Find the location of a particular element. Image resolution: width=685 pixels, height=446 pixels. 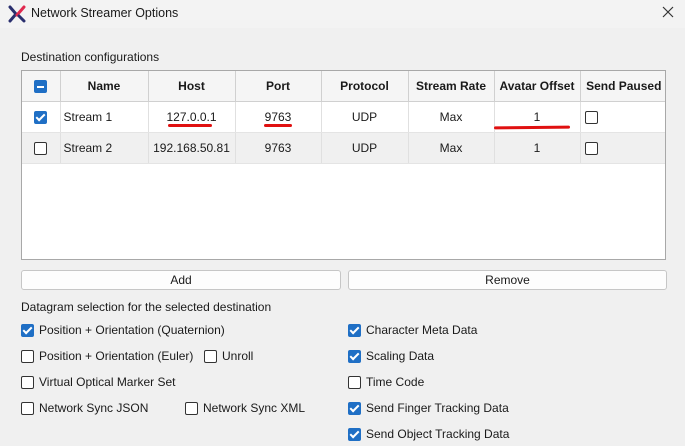

option-network-sync-xml: Network Sync XML is located at coordinates (245, 408).